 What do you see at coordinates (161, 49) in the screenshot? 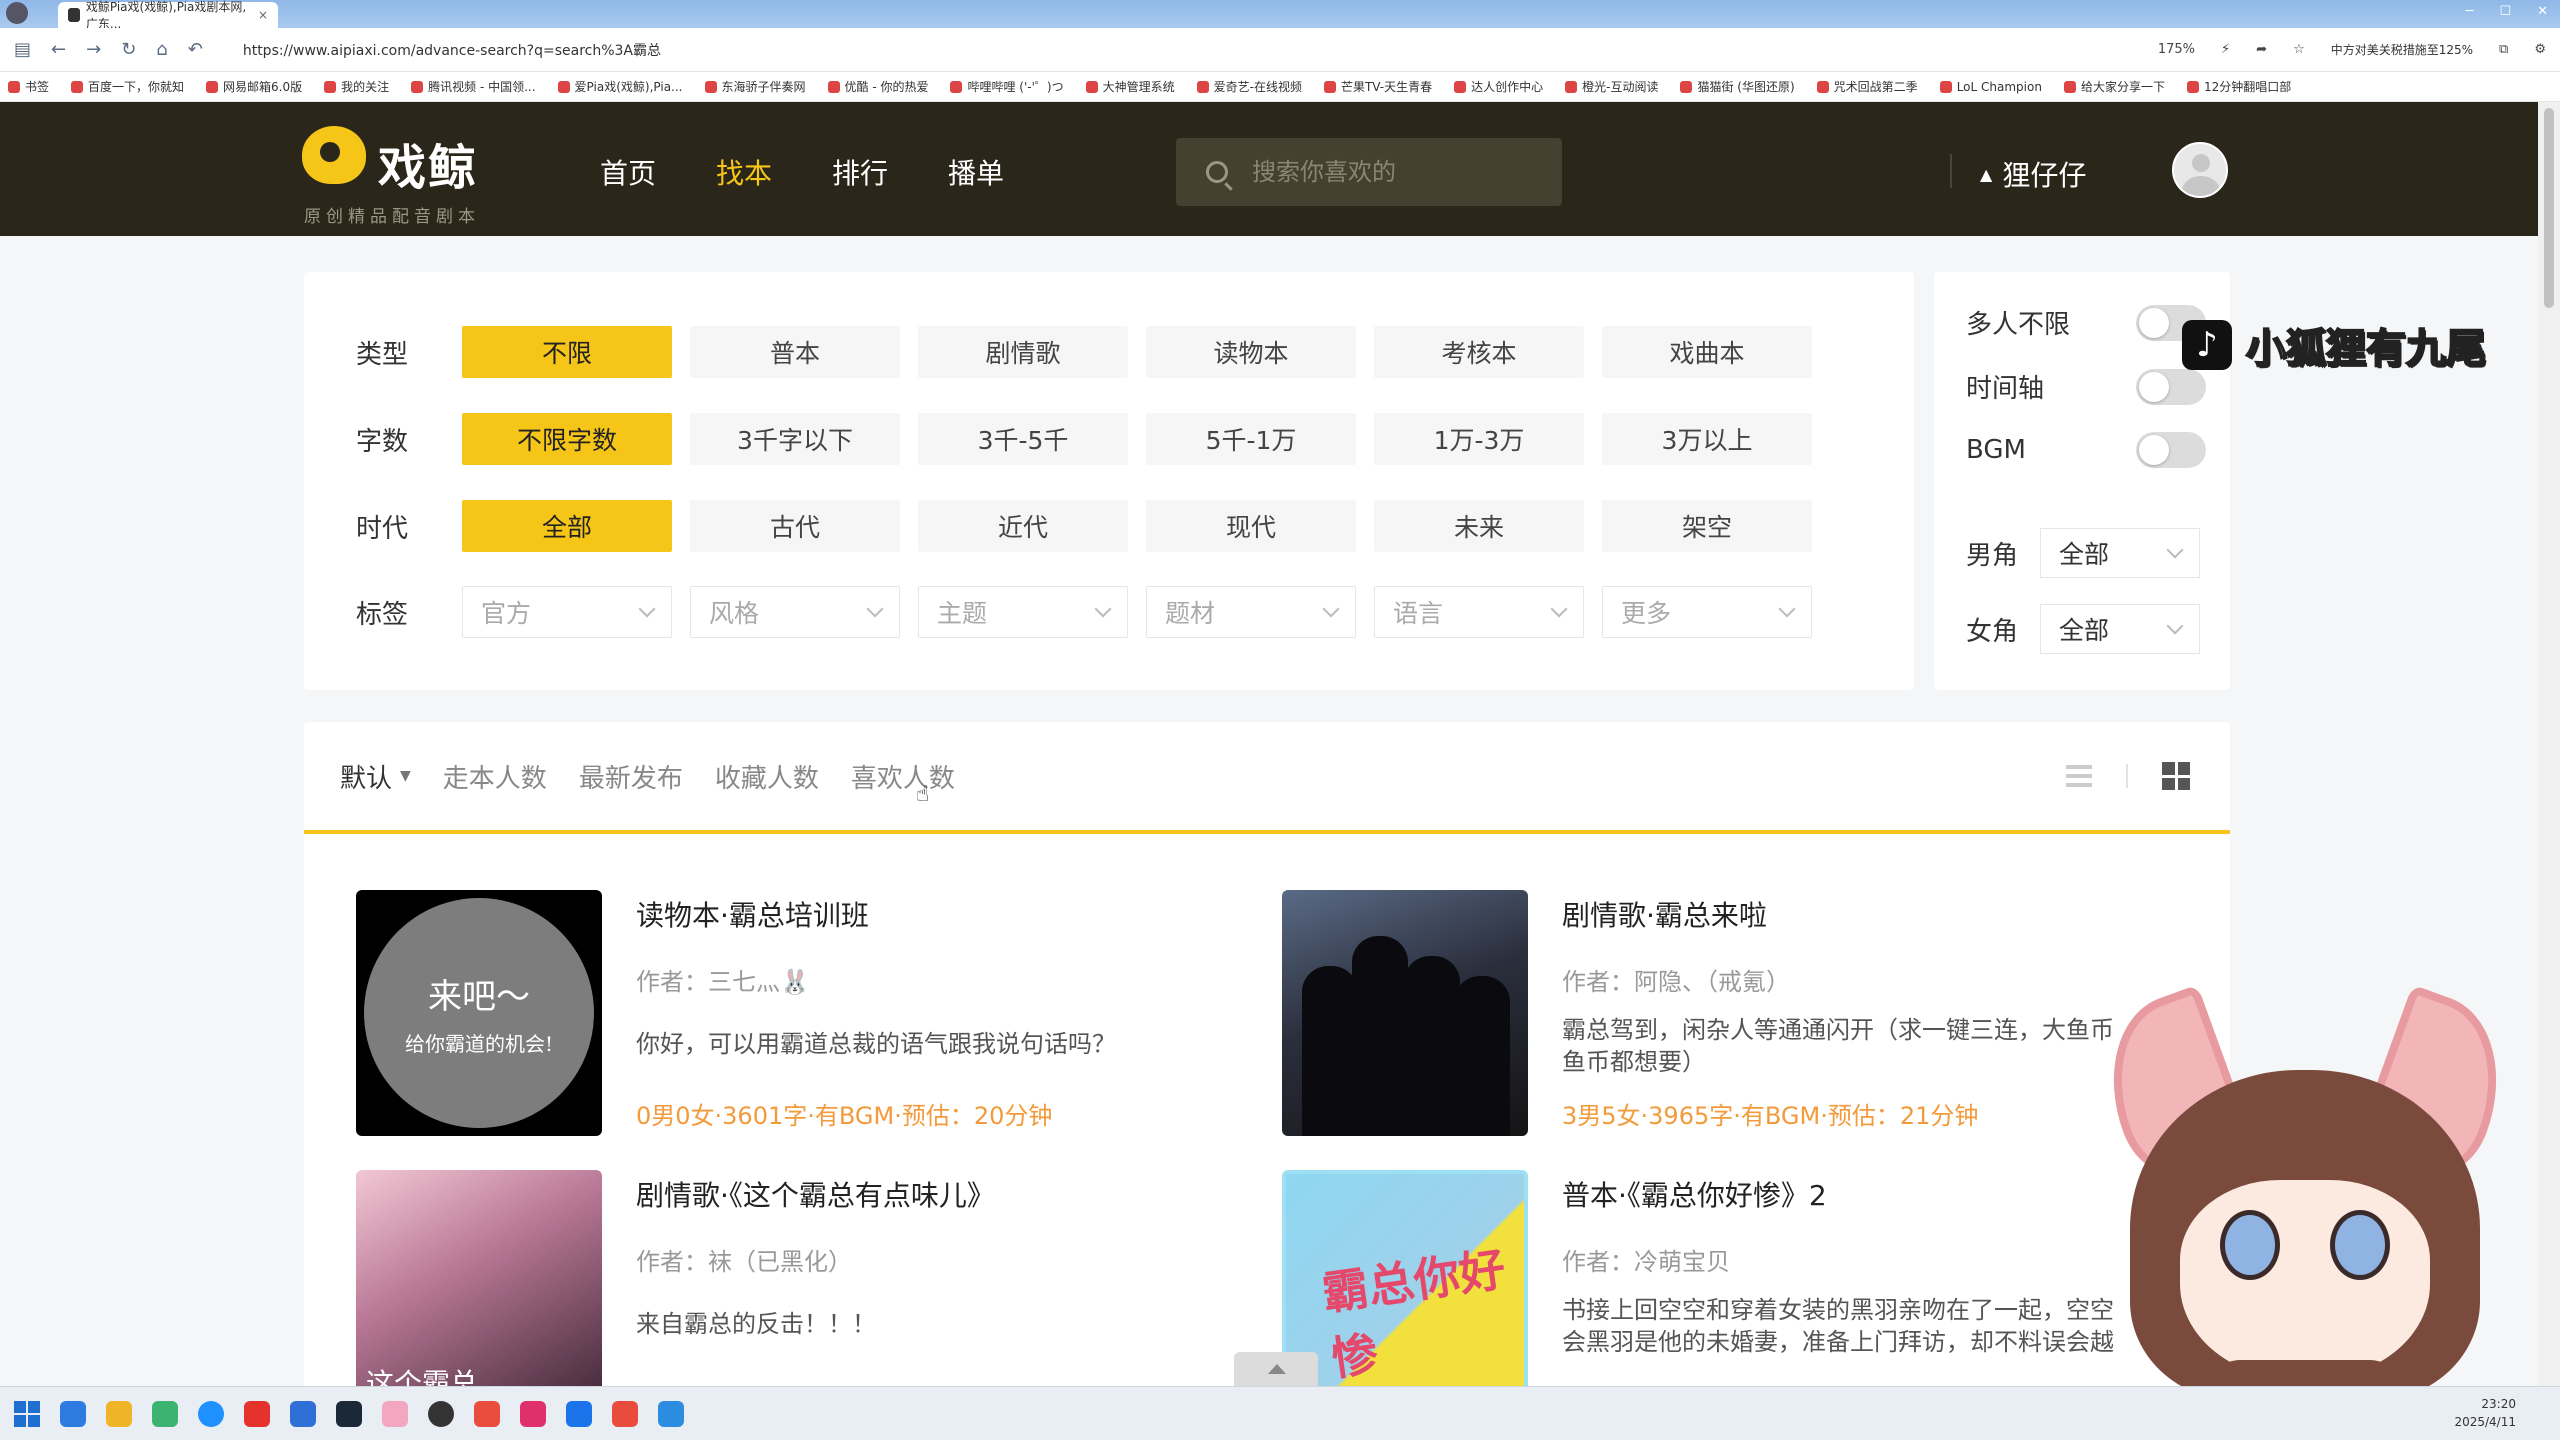
I see `home-icon: ⌂` at bounding box center [161, 49].